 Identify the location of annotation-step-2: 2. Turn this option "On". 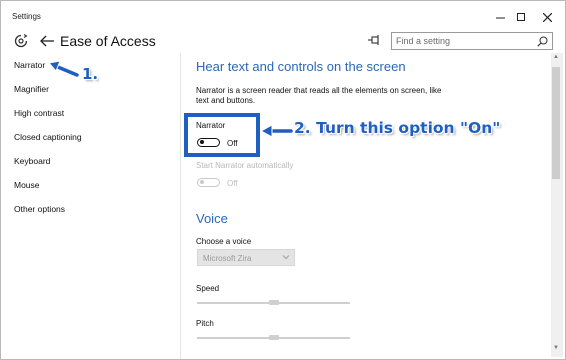
(397, 128).